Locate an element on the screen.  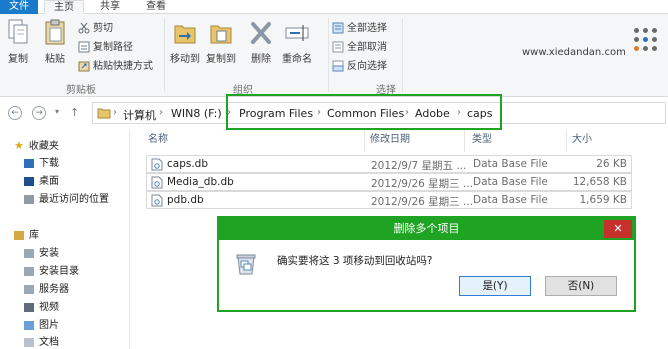
arrow-right-icon: → is located at coordinates (39, 113).